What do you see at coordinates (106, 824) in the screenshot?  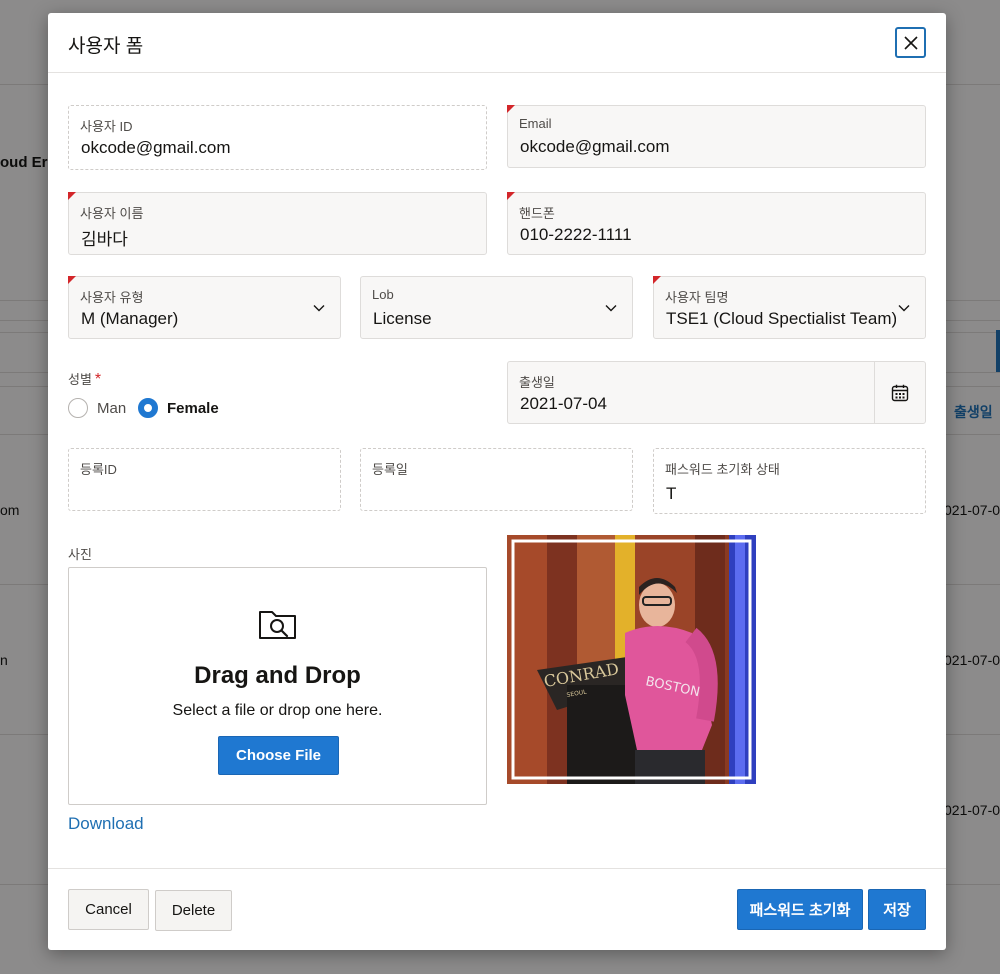 I see `download-link: Download` at bounding box center [106, 824].